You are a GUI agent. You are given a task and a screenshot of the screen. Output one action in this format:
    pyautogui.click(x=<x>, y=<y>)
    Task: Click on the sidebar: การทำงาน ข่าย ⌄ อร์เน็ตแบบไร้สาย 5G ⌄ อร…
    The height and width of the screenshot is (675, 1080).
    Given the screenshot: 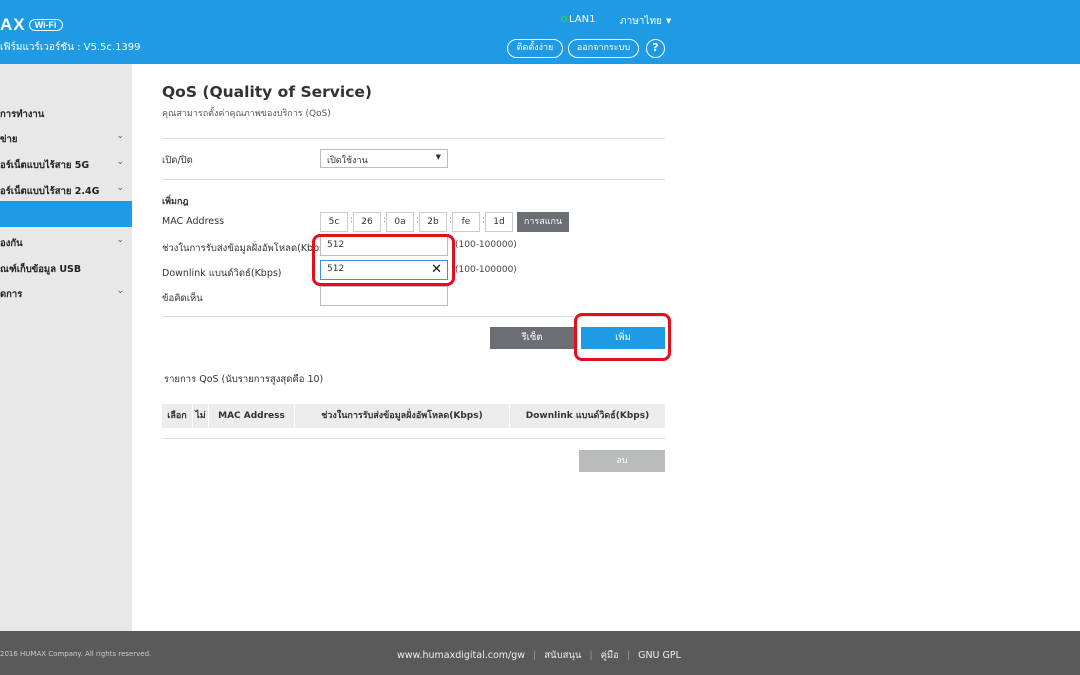 What is the action you would take?
    pyautogui.click(x=66, y=347)
    